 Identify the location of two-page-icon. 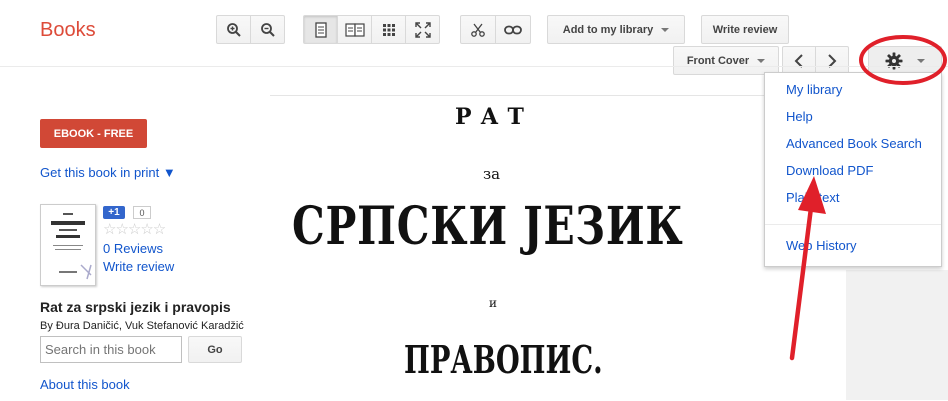
(354, 29).